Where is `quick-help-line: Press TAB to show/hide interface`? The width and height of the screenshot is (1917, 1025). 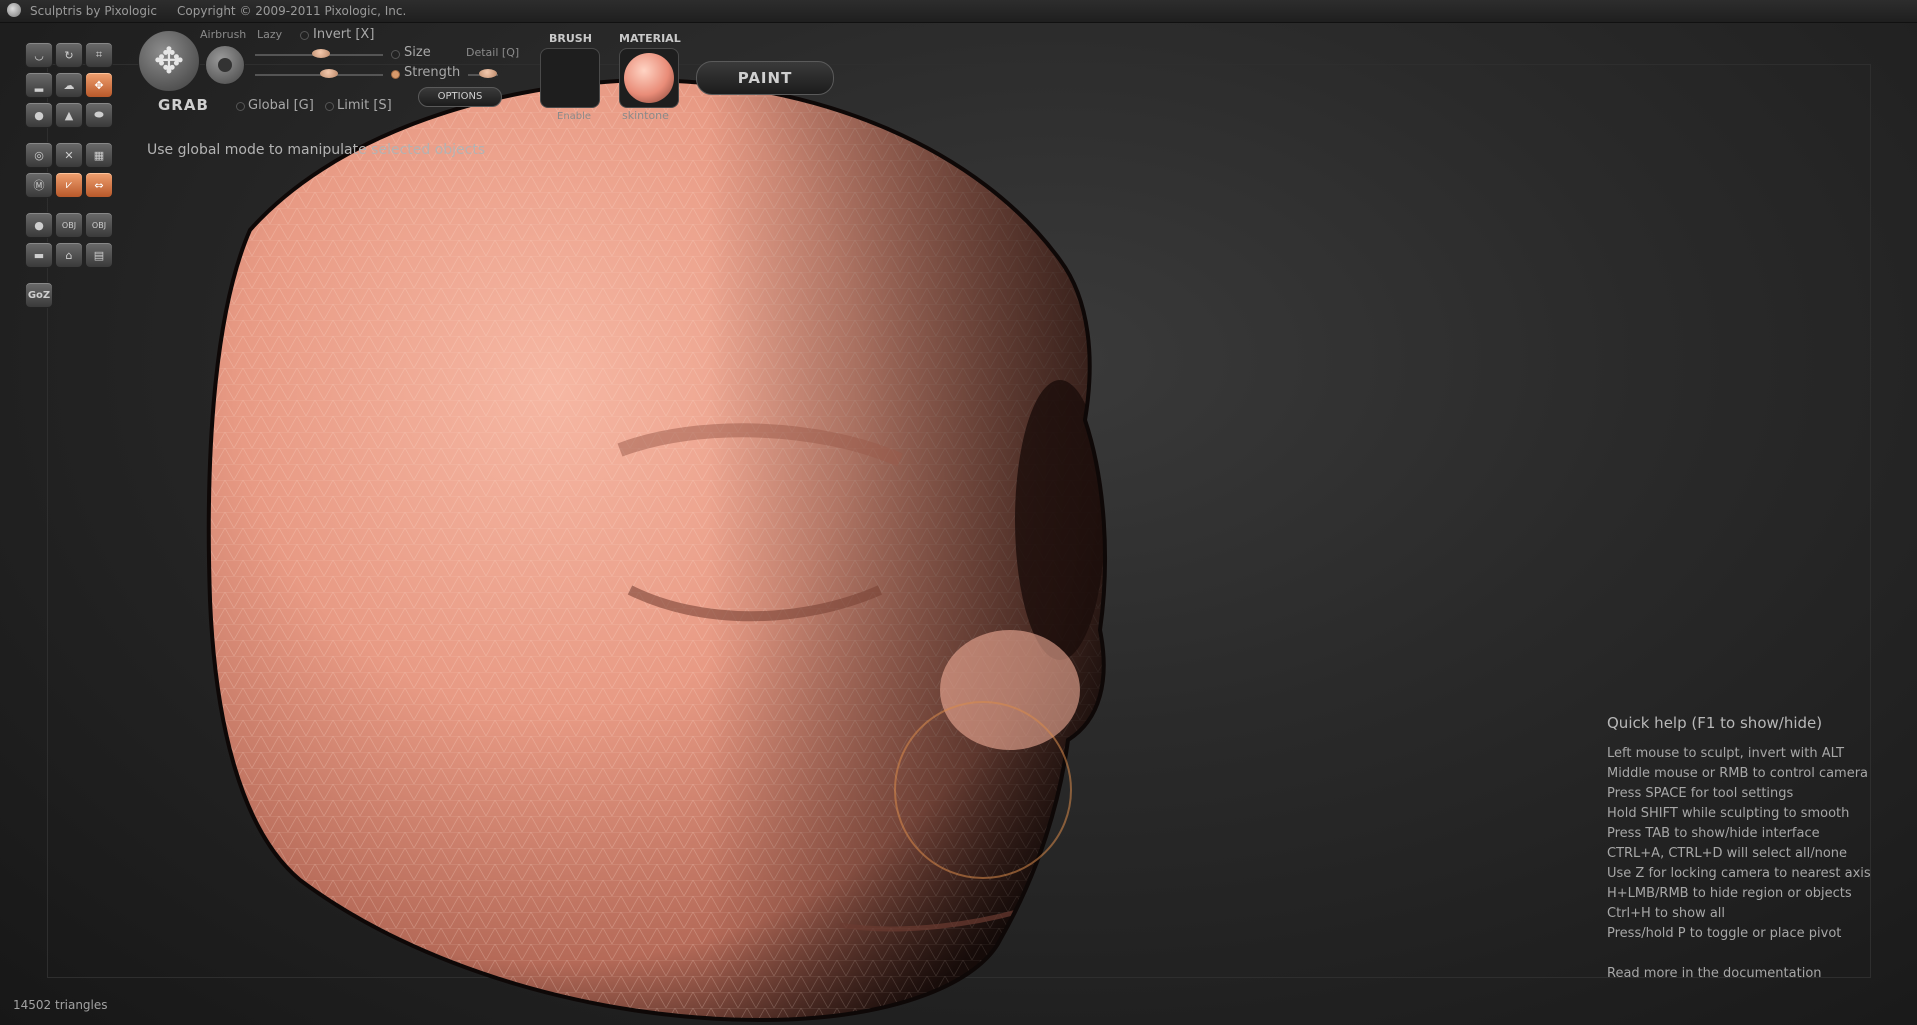 quick-help-line: Press TAB to show/hide interface is located at coordinates (1713, 833).